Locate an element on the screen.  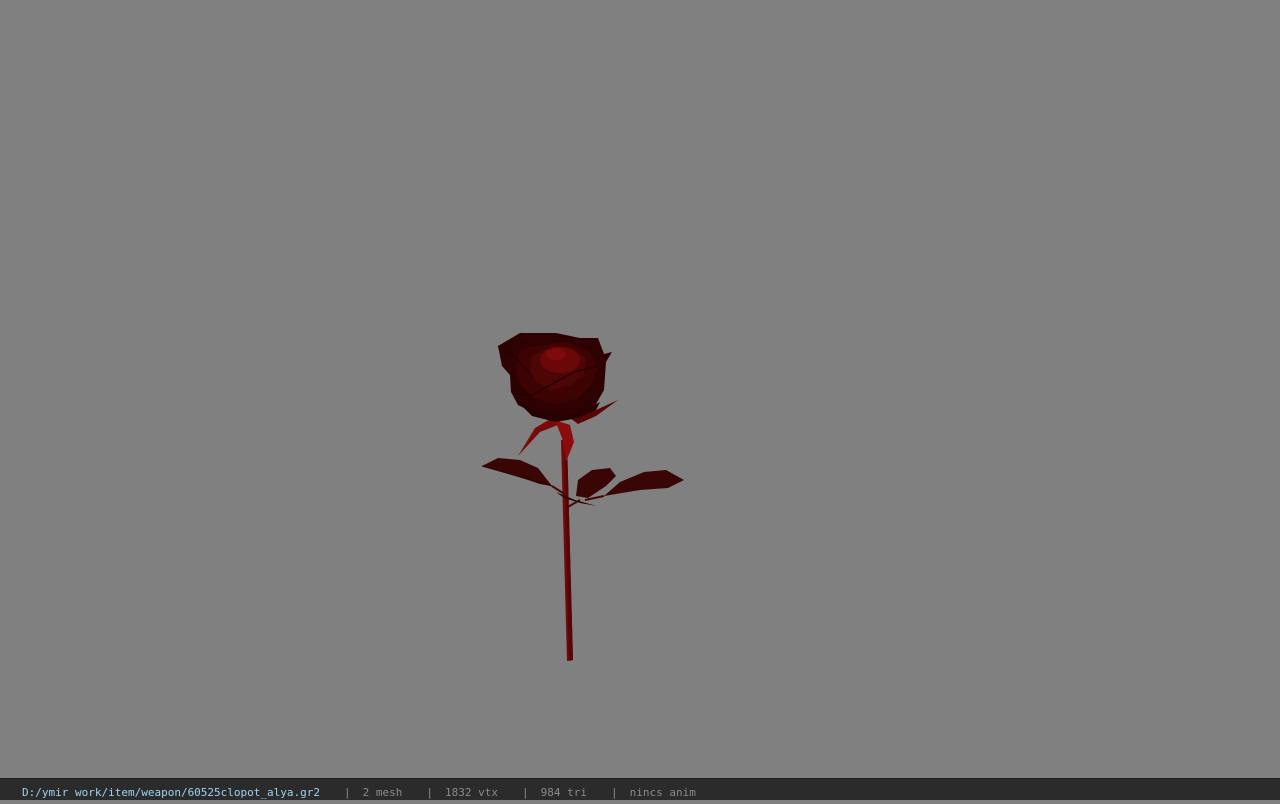
triangle-count: 984 tri is located at coordinates (563, 792).